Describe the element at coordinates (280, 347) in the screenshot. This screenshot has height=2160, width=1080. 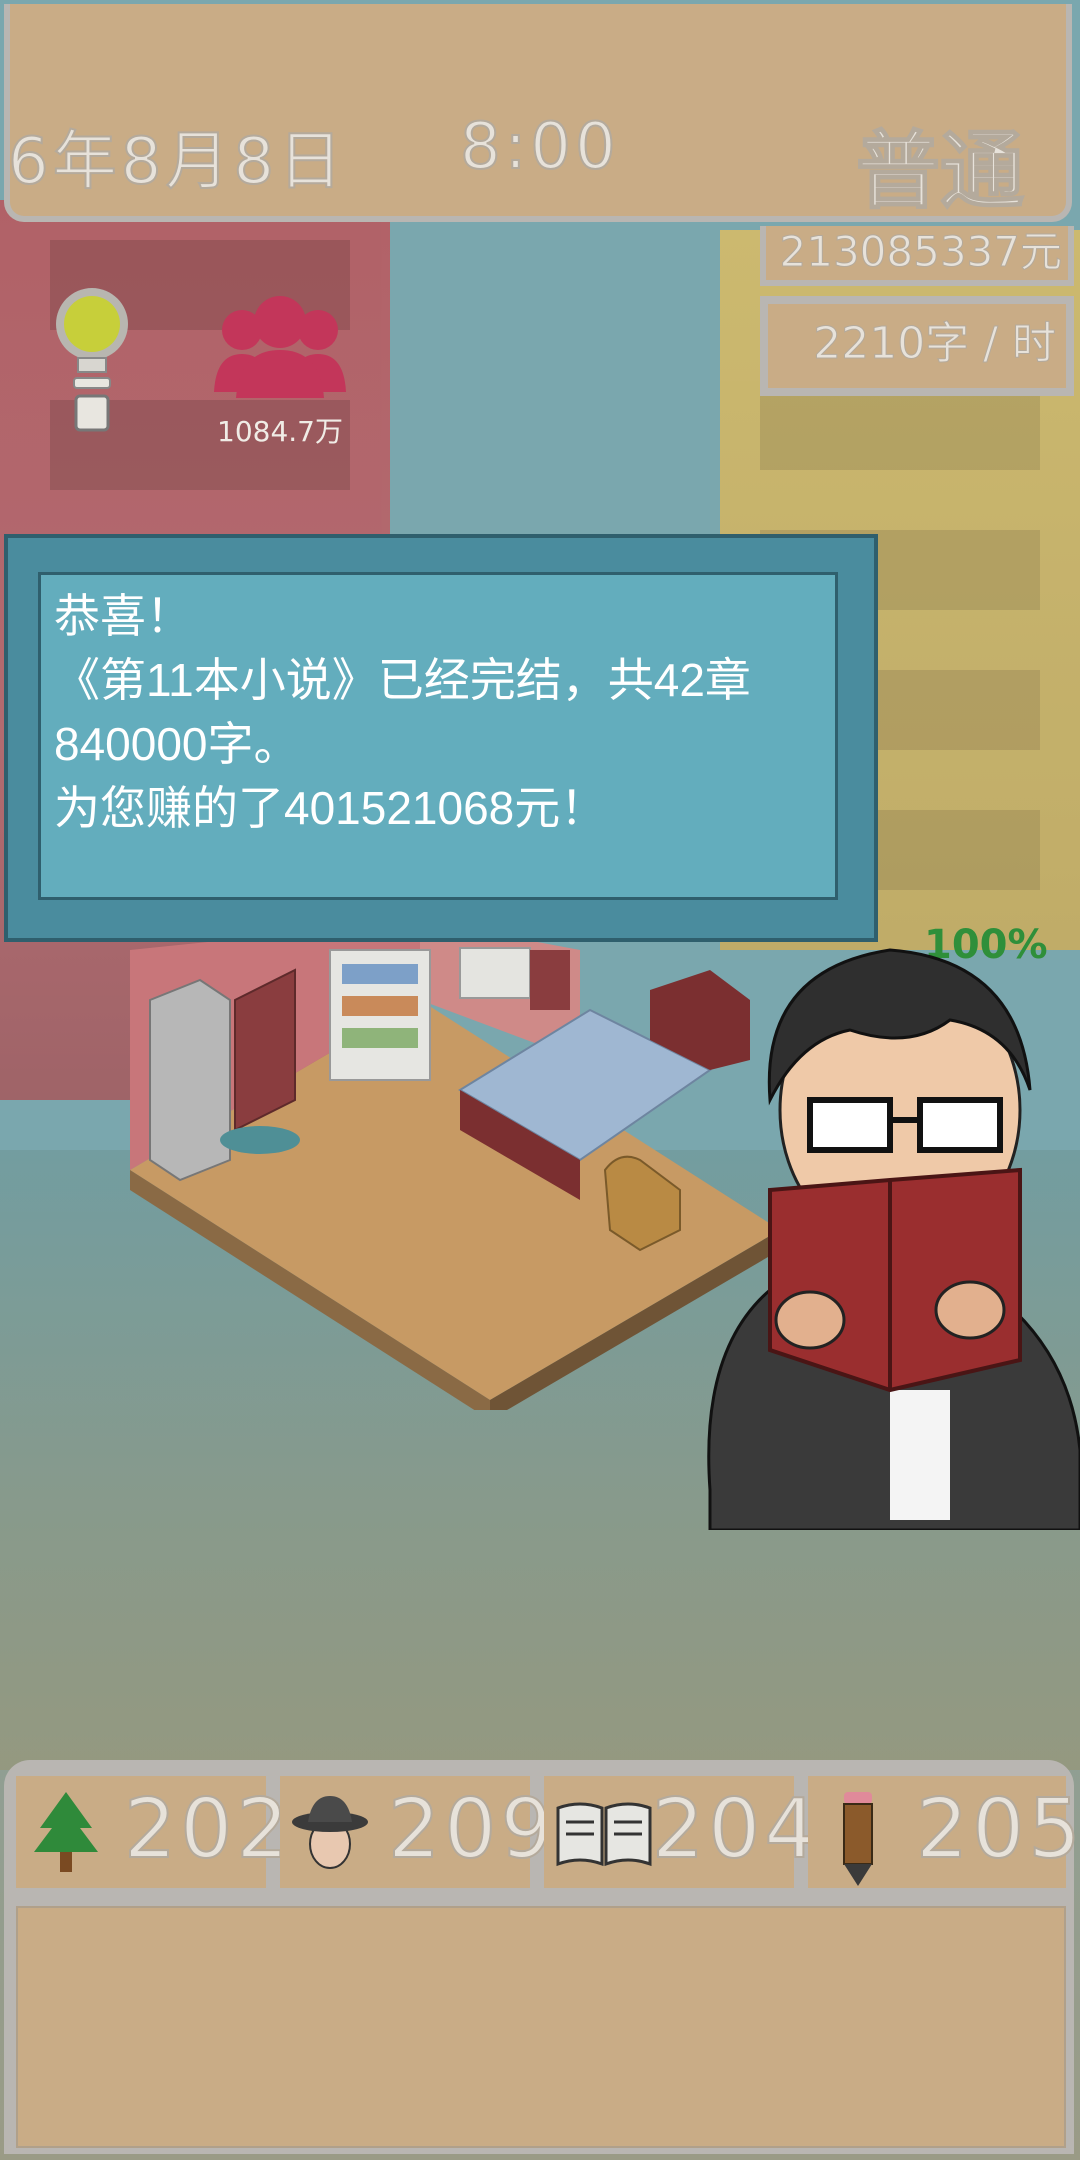
I see `people-icon` at that location.